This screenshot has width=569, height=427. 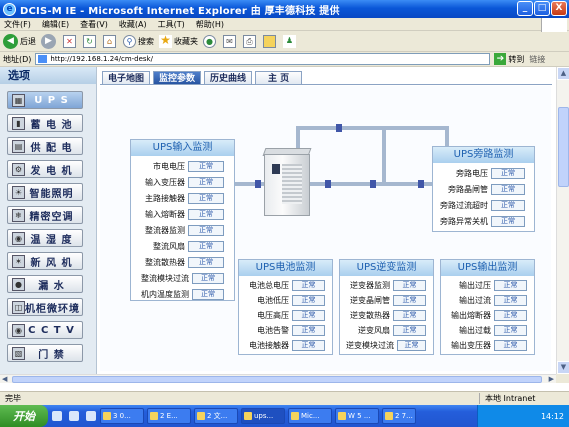 What do you see at coordinates (45, 169) in the screenshot?
I see `sidebar-item-generator: ⚙ 发 电 机` at bounding box center [45, 169].